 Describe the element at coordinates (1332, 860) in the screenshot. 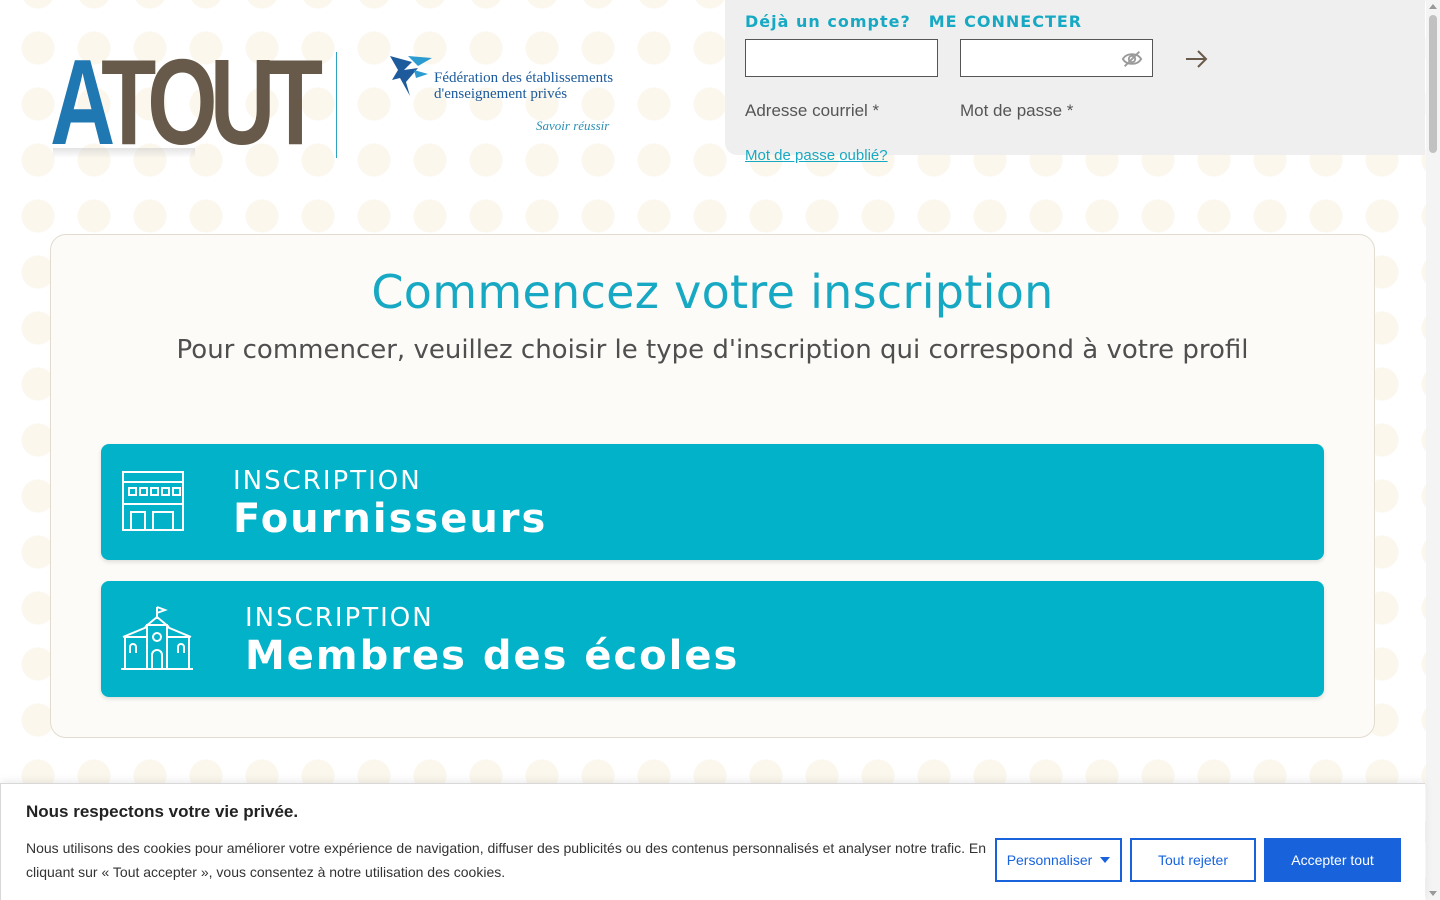

I see `accept-all-button: Accepter tout` at that location.